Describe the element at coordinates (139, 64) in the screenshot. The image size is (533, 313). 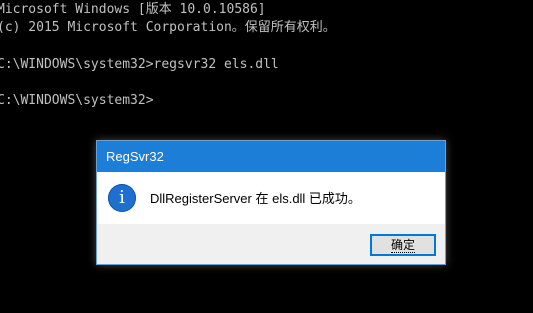
I see `console-line-command: C:\WINDOWS\system32>regsvr32 els.dll` at that location.